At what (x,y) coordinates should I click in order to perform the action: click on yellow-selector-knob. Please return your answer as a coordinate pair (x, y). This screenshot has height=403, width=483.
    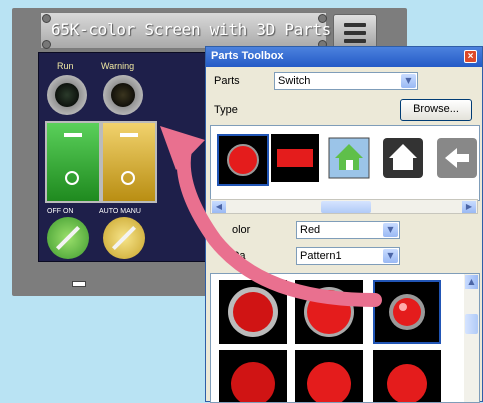
    Looking at the image, I should click on (124, 238).